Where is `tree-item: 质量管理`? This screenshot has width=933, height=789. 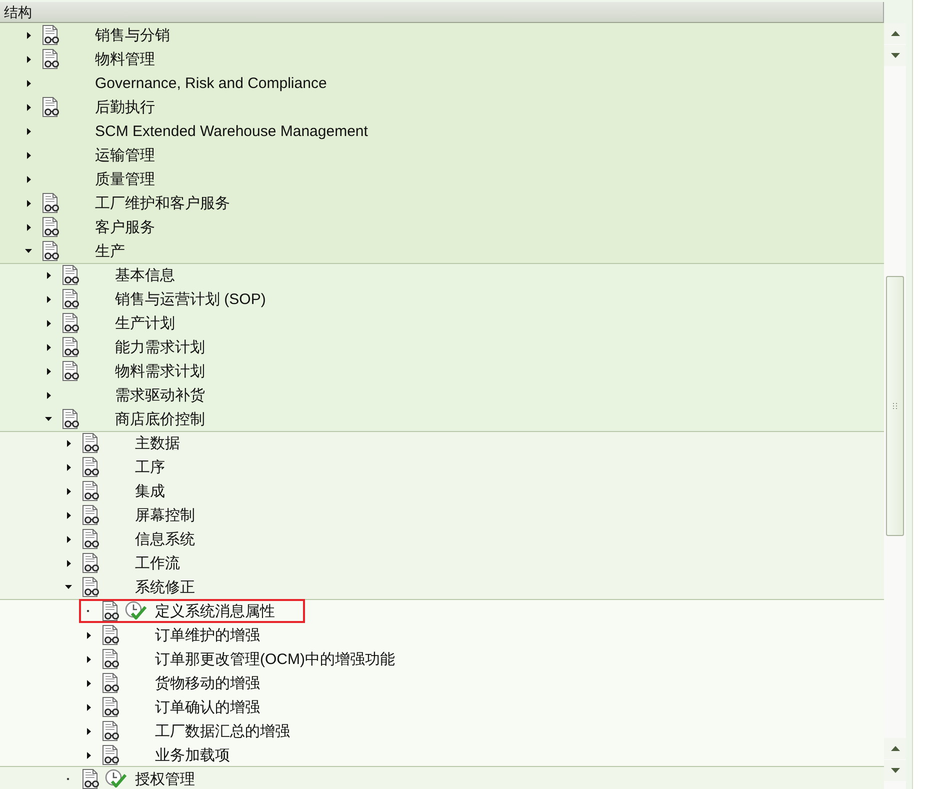
tree-item: 质量管理 is located at coordinates (125, 179).